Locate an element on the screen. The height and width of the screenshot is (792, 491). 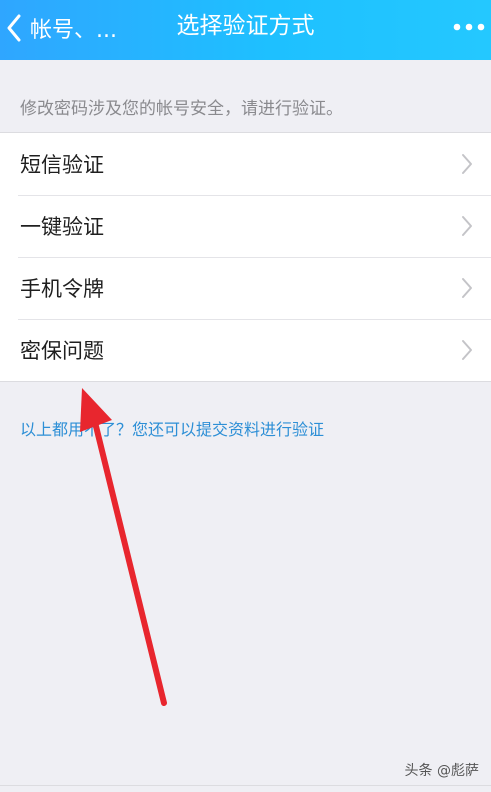
method-sms: 短信验证 is located at coordinates (245, 164).